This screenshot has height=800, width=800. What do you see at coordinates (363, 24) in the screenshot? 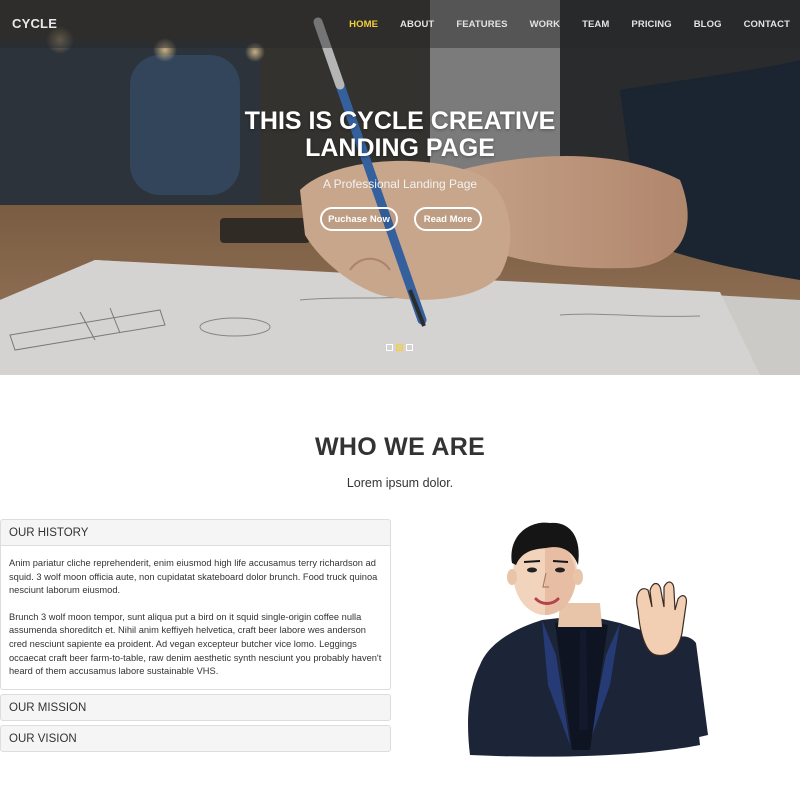
I see `nav-item-home: HOME` at bounding box center [363, 24].